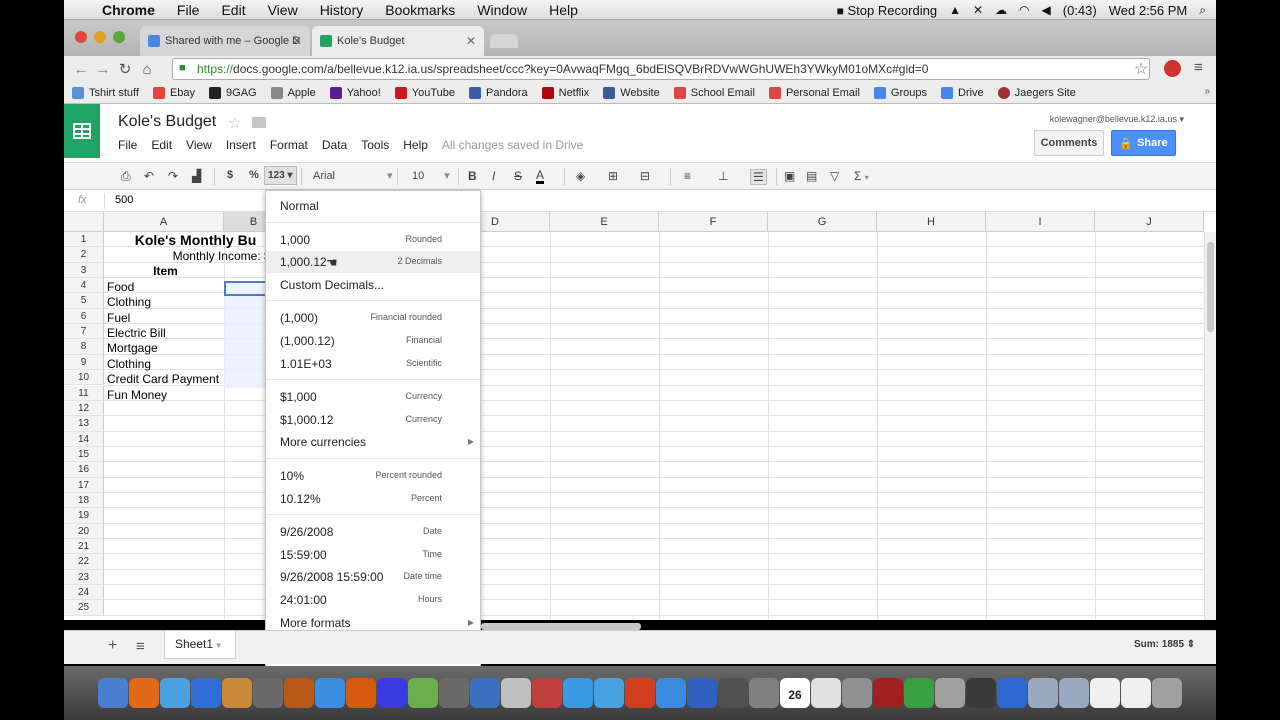 The width and height of the screenshot is (1280, 720). I want to click on more-formats-button: 123 ▾, so click(280, 175).